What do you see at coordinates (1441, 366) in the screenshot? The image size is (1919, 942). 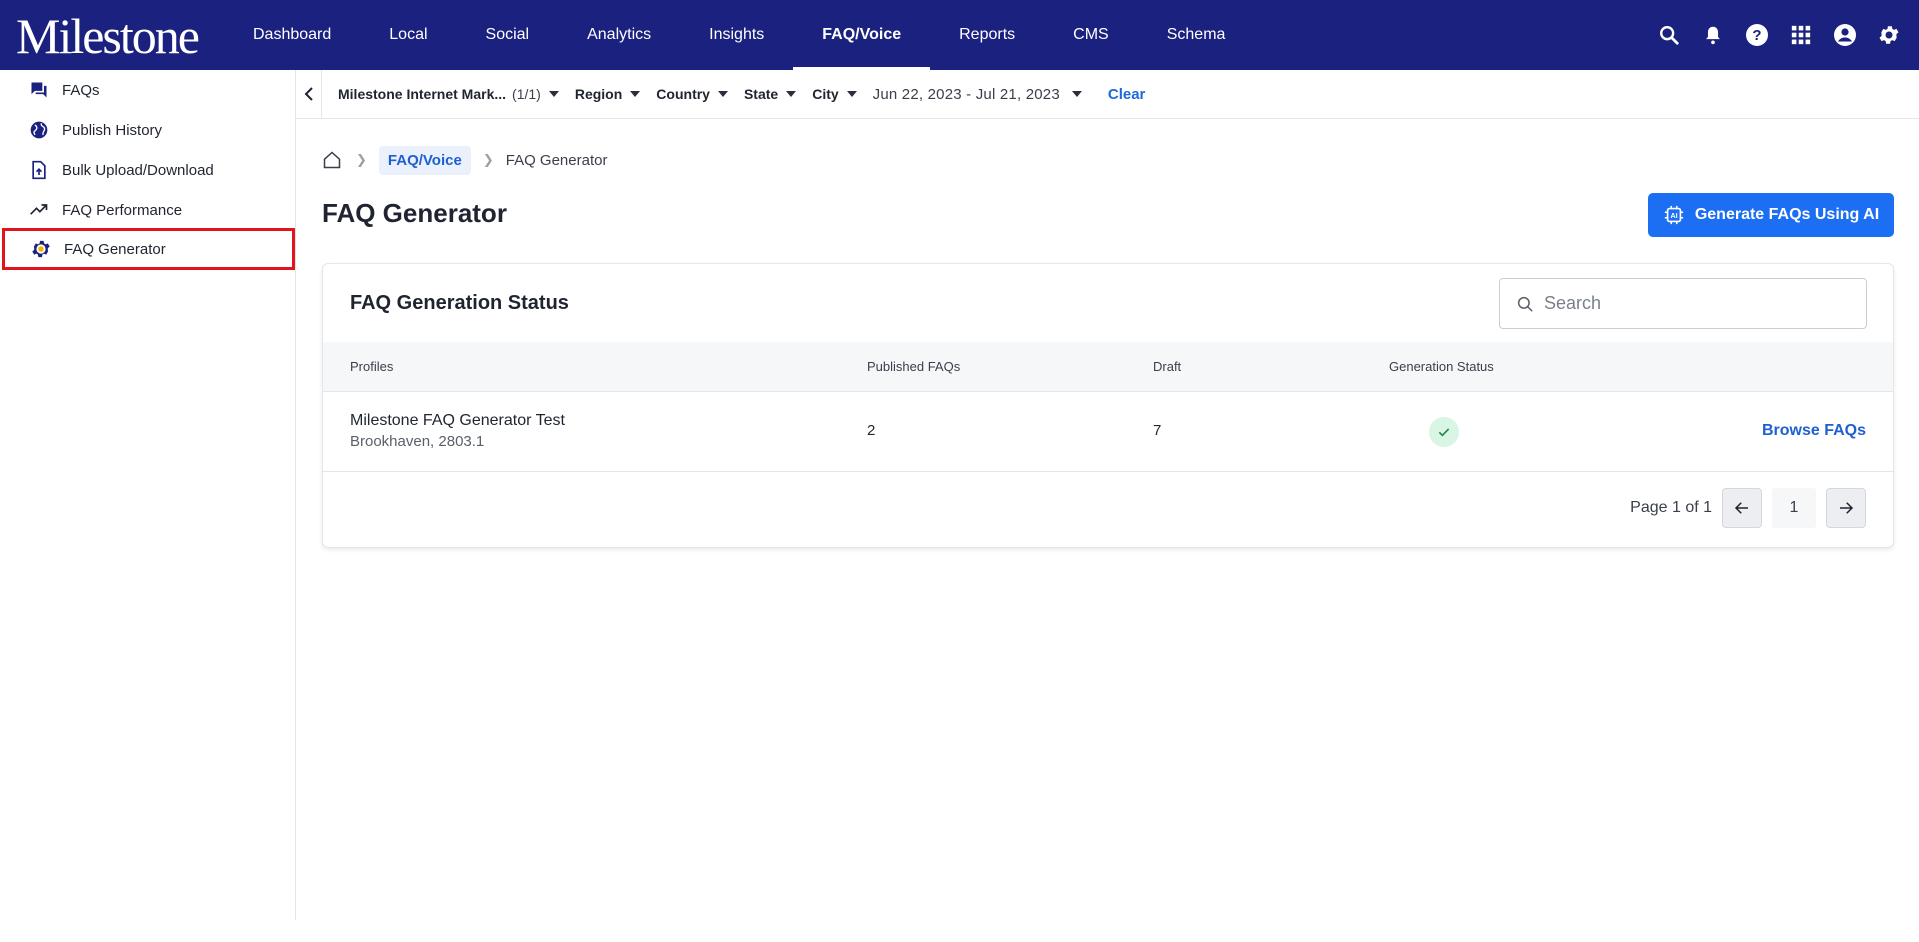 I see `col-generation-status: Generation Status` at bounding box center [1441, 366].